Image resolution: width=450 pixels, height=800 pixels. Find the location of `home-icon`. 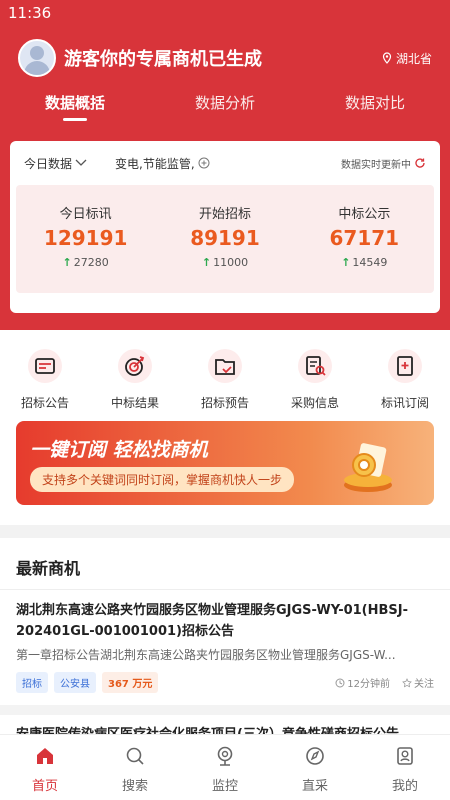

home-icon is located at coordinates (45, 756).